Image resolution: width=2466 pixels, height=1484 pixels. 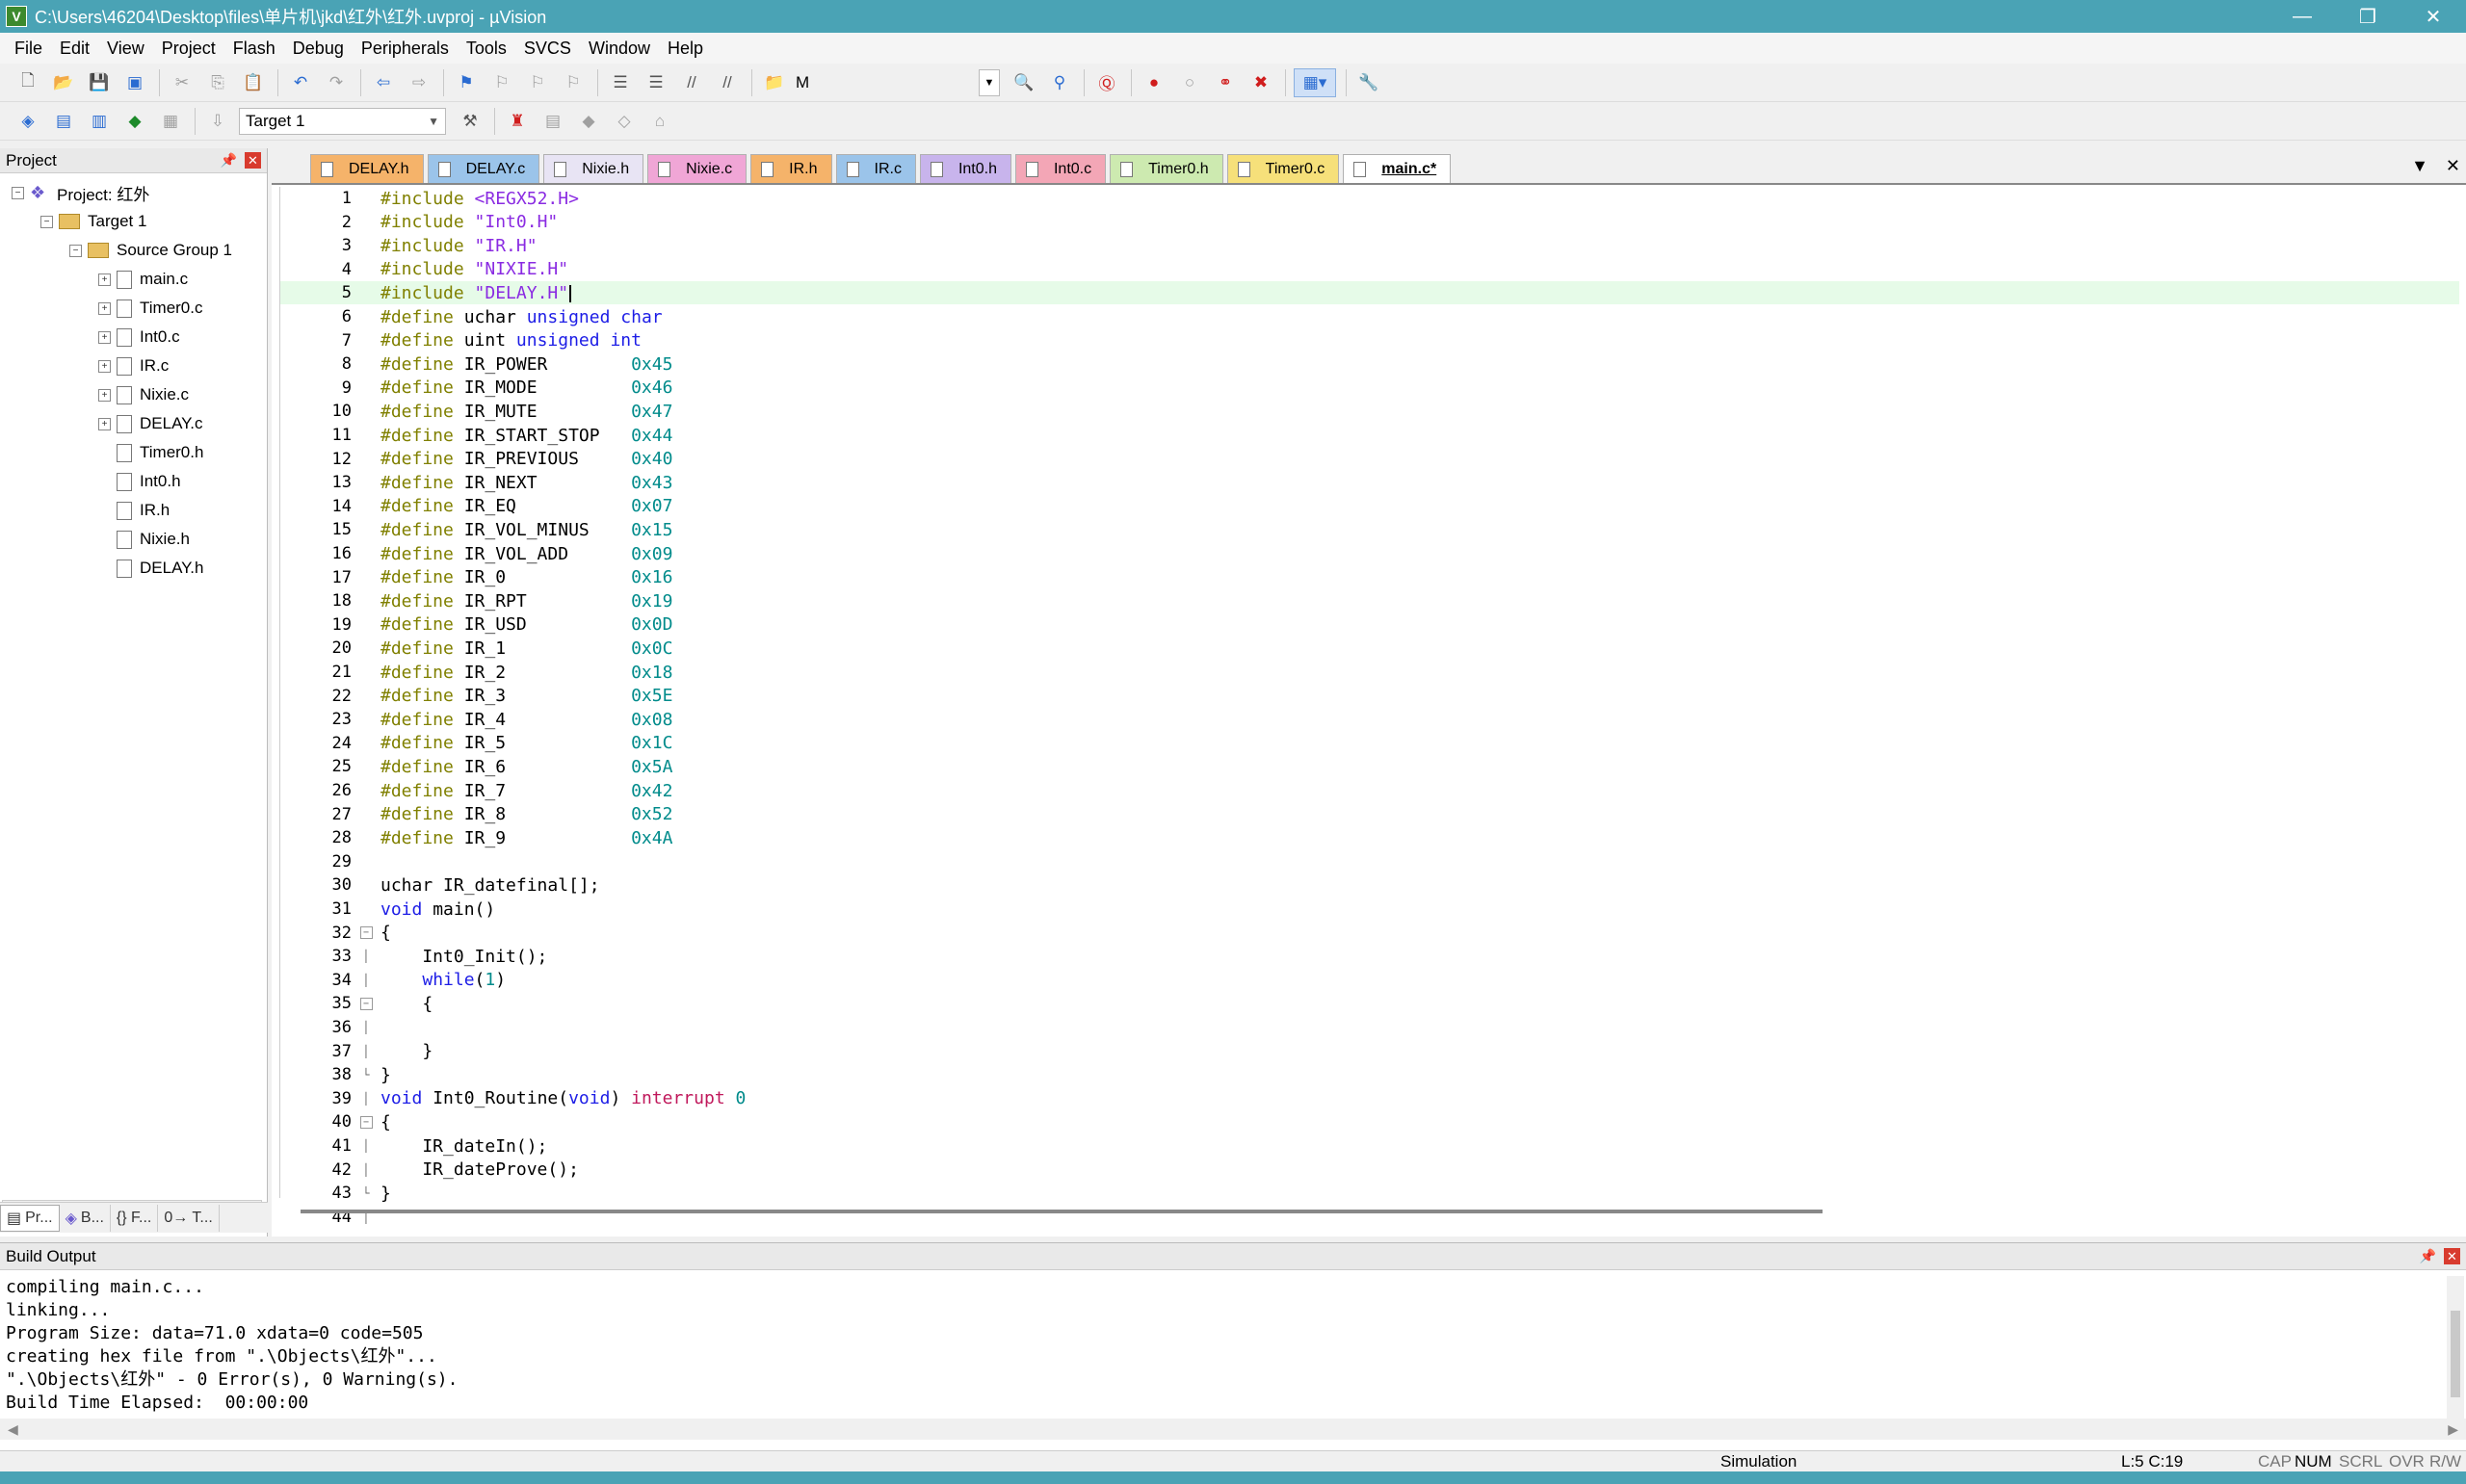 What do you see at coordinates (517, 121) in the screenshot?
I see `manage-project-items-icon: ♜` at bounding box center [517, 121].